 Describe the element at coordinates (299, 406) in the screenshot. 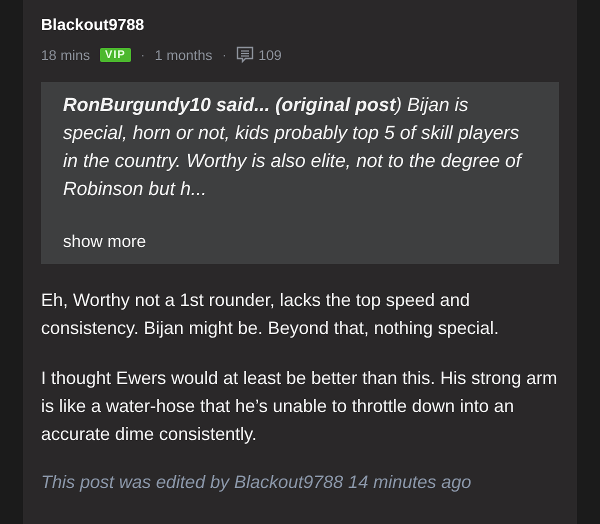

I see `post-paragraph: I thought Ewers would at least be better than this. His strong arm is like a water-hose that he’s unable to throttle down into an accurate dime consistently.` at that location.